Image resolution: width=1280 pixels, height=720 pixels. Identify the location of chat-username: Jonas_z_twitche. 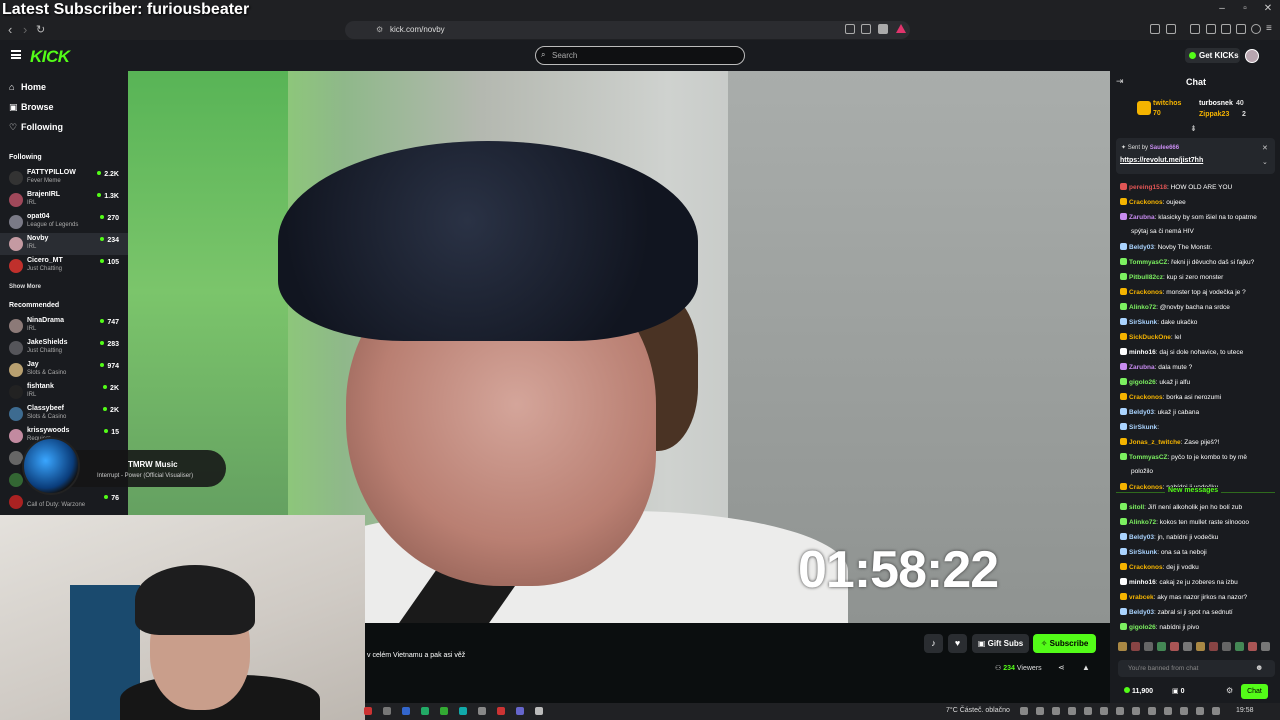
(1155, 442).